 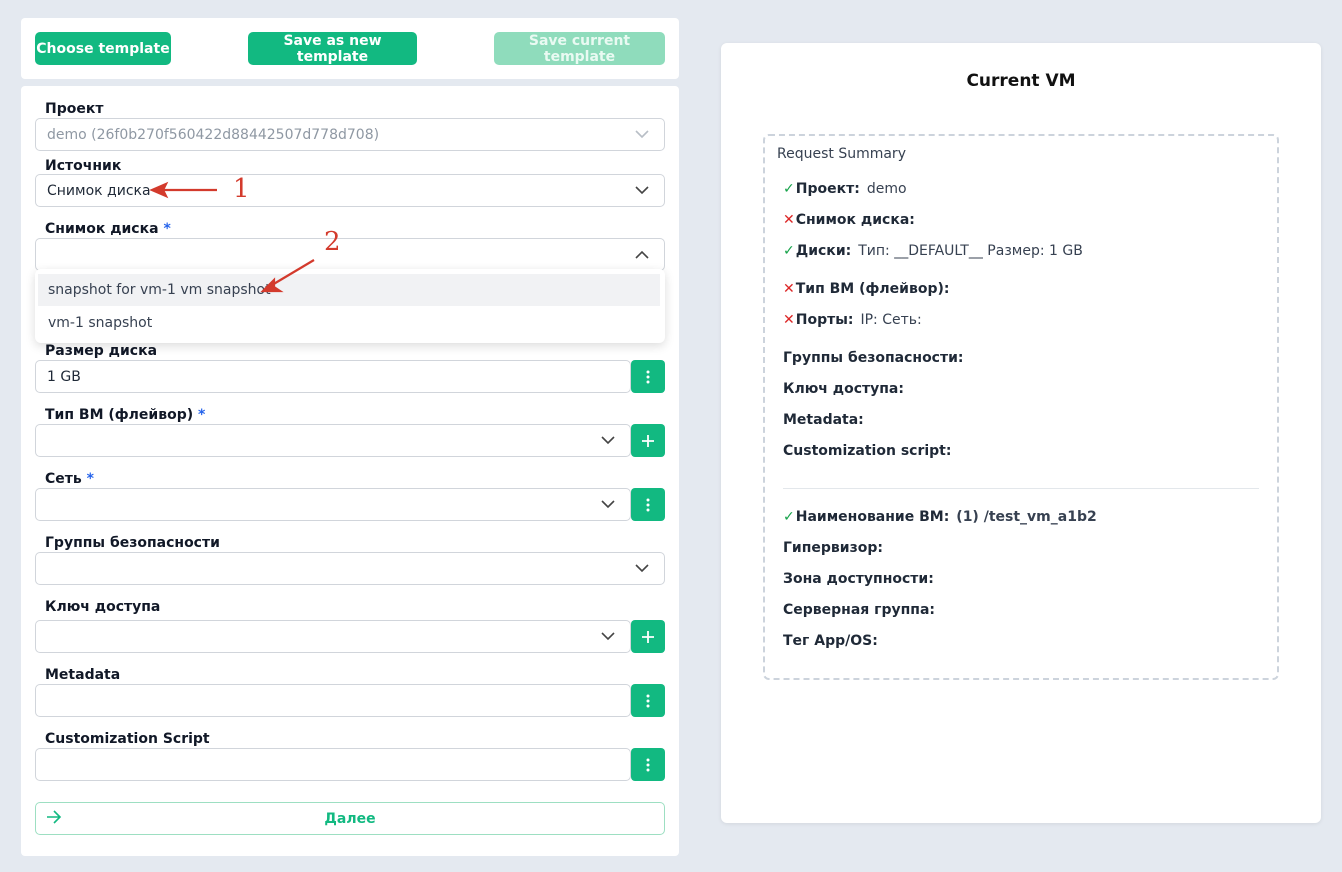 I want to click on summary-value: (1) /test_vm_a1b2, so click(x=1026, y=517).